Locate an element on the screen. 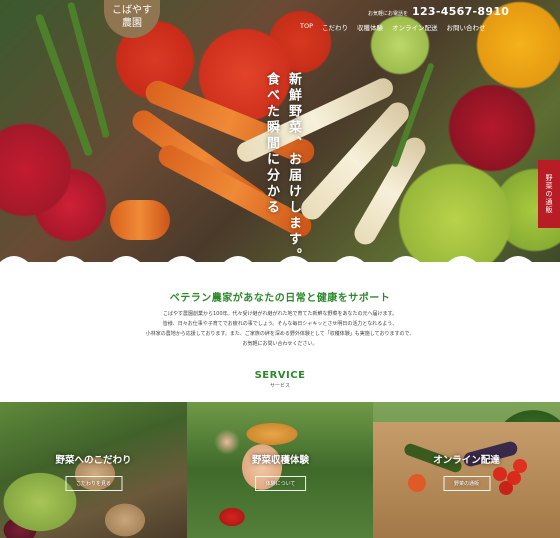  nav-item-harvest: 収穫体験 is located at coordinates (370, 27).